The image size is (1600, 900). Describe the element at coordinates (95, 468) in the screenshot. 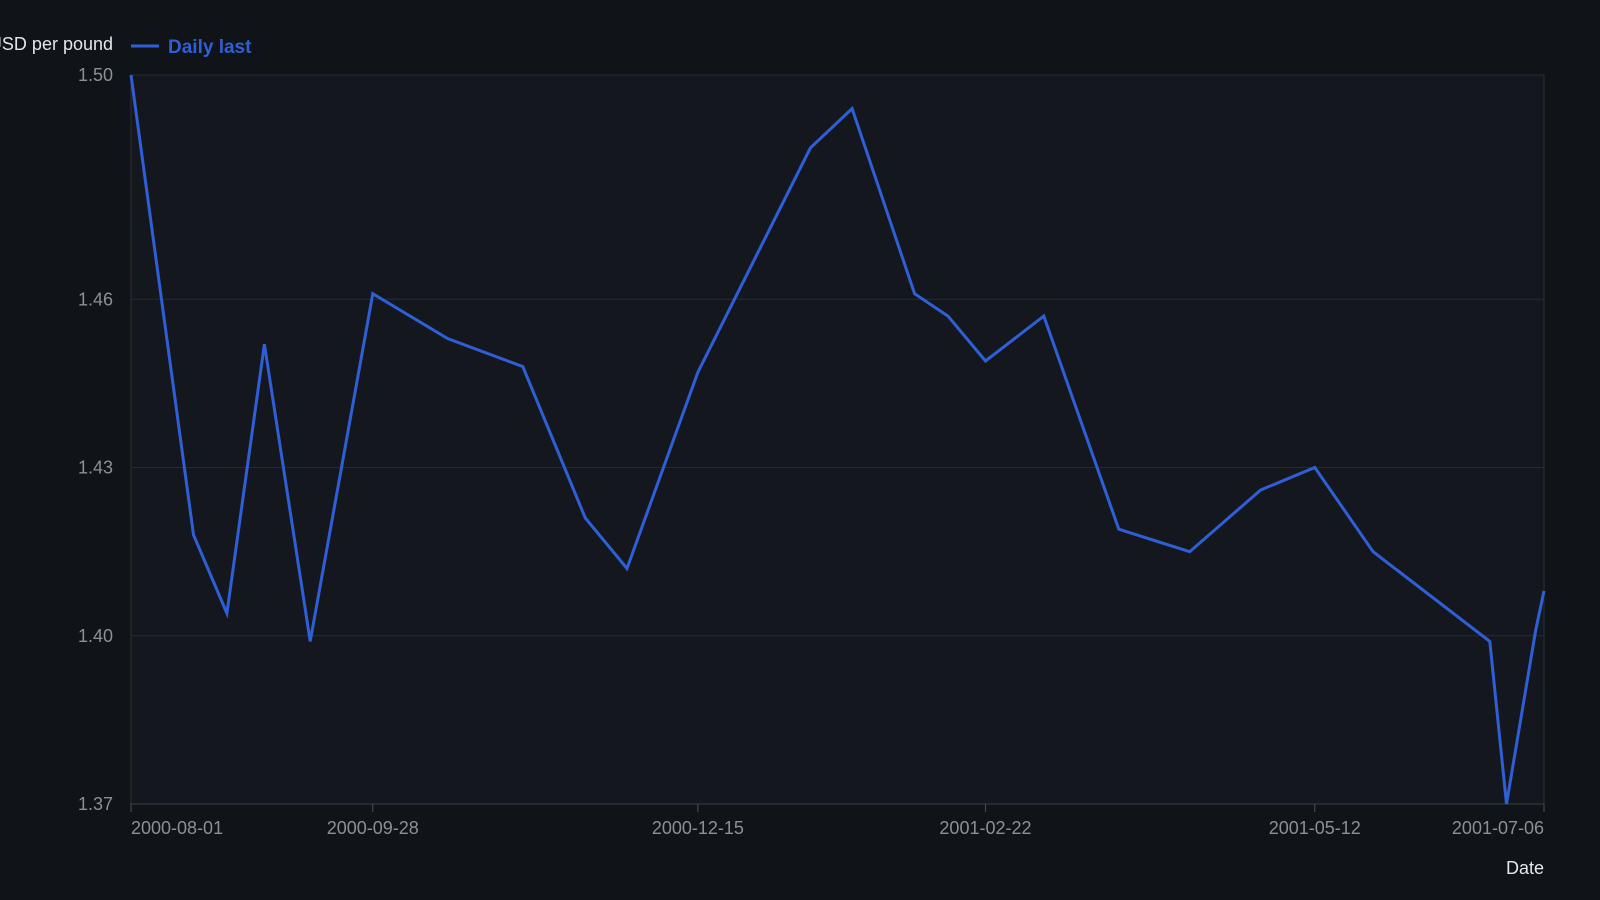

I see `y-tick-label: 1.43` at that location.